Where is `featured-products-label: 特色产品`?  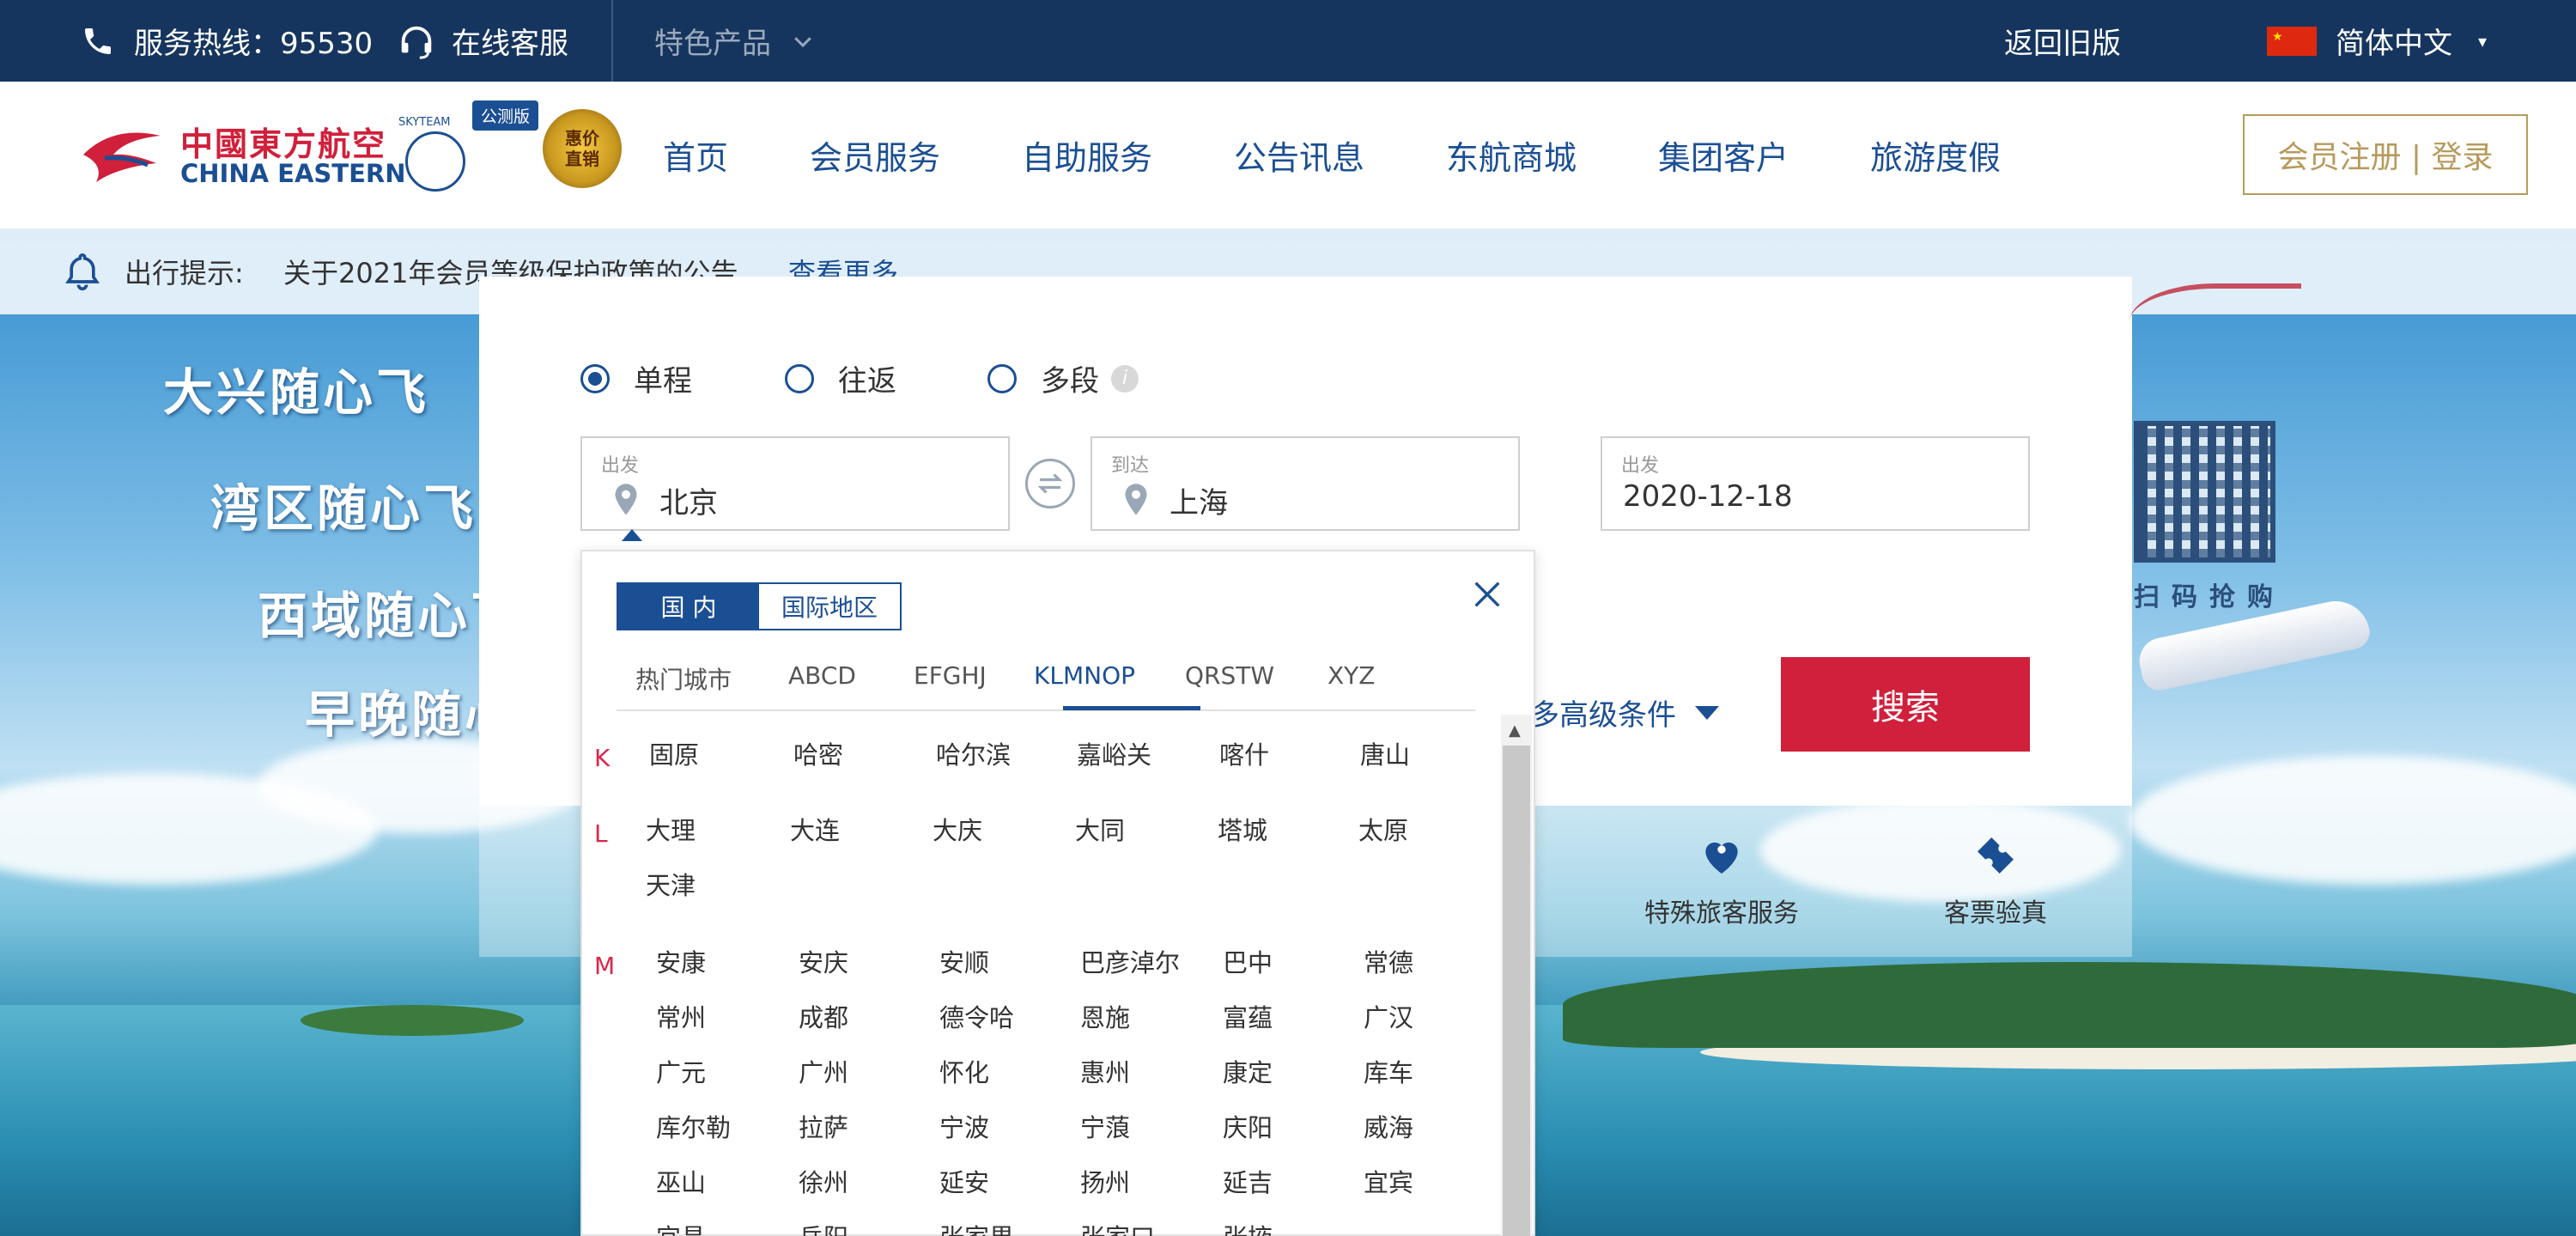
featured-products-label: 特色产品 is located at coordinates (713, 44).